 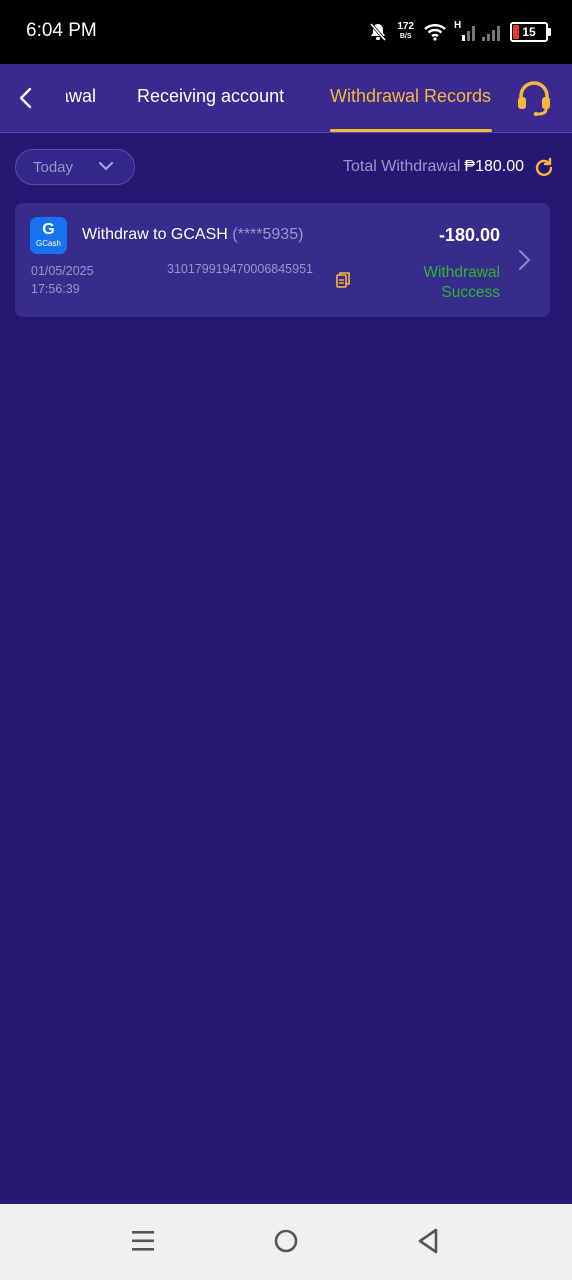 I want to click on chevron-left-icon, so click(x=25, y=98).